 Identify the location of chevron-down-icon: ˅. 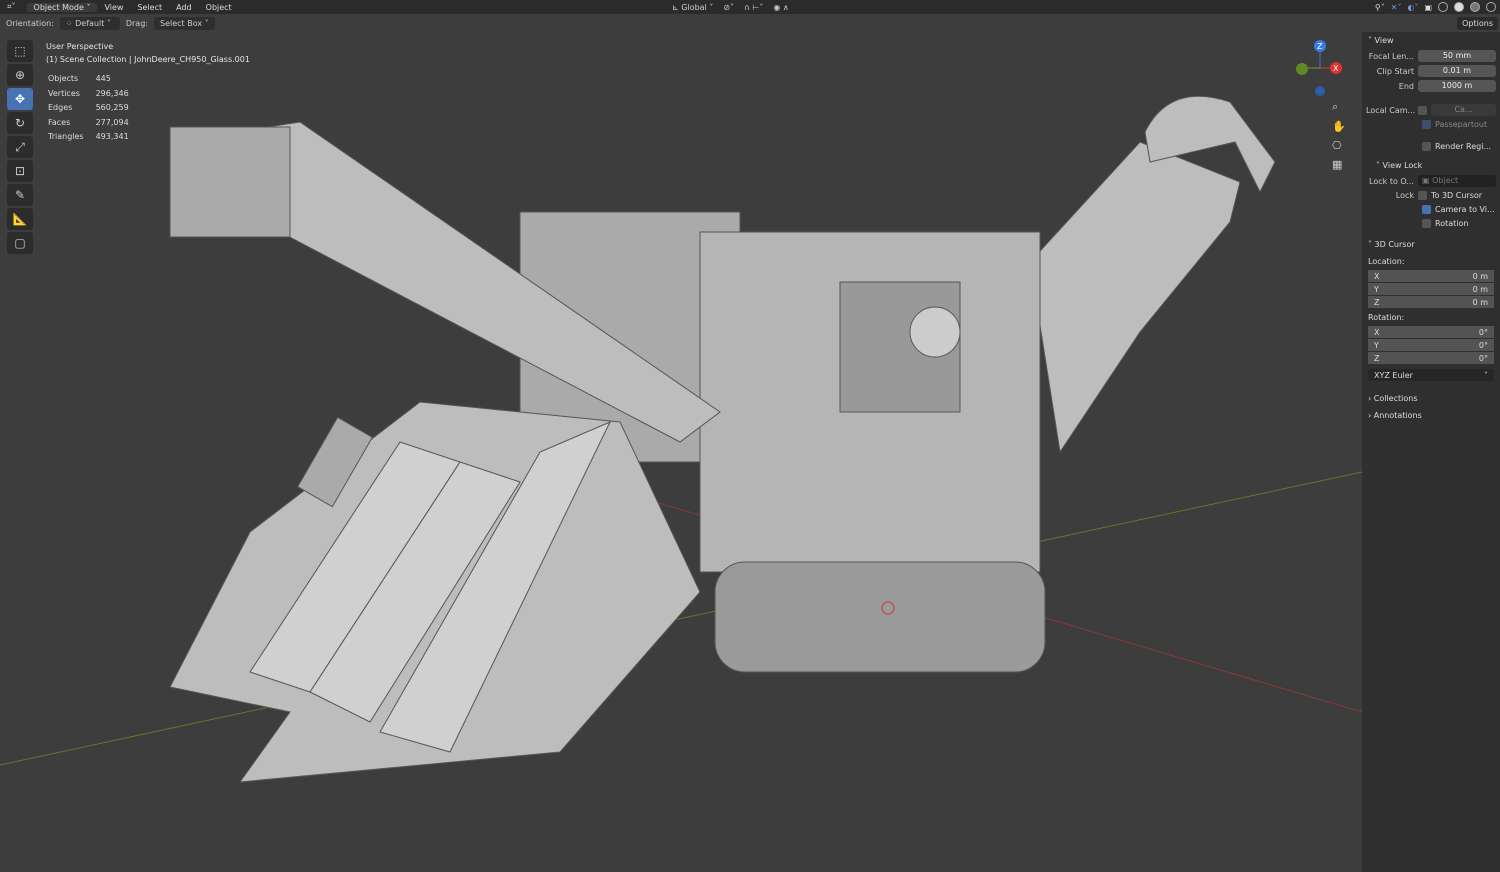
(1486, 375).